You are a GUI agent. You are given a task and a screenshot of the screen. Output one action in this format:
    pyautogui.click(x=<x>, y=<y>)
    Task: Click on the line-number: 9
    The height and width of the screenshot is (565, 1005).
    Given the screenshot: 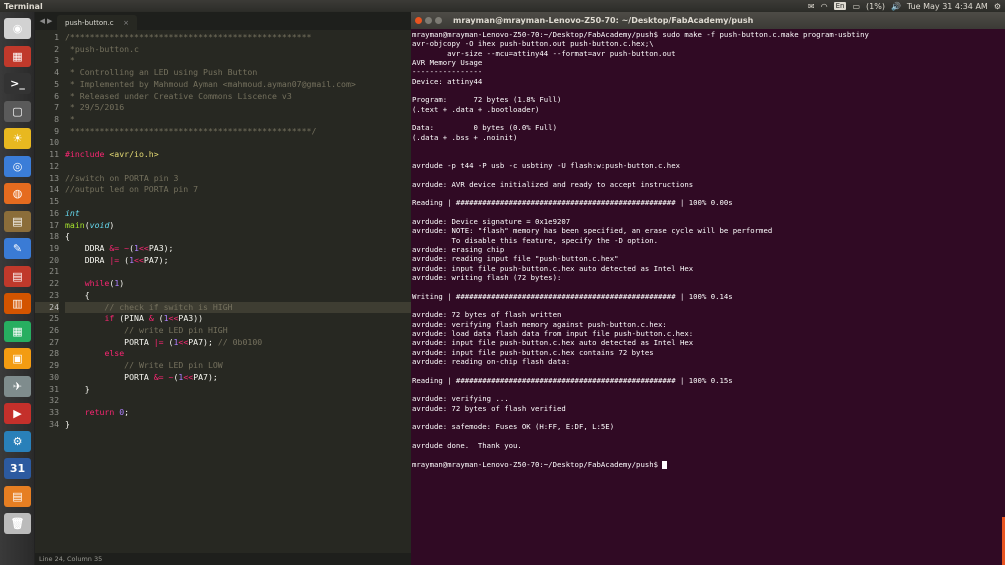 What is the action you would take?
    pyautogui.click(x=56, y=130)
    